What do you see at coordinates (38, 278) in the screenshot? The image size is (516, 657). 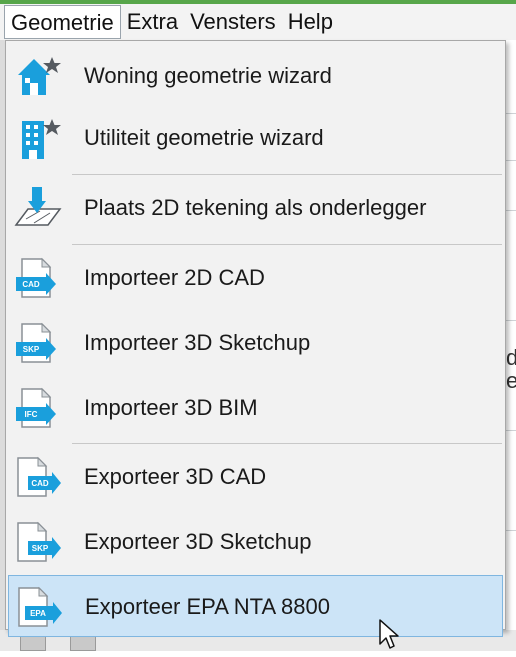 I see `import-cad-icon: CAD` at bounding box center [38, 278].